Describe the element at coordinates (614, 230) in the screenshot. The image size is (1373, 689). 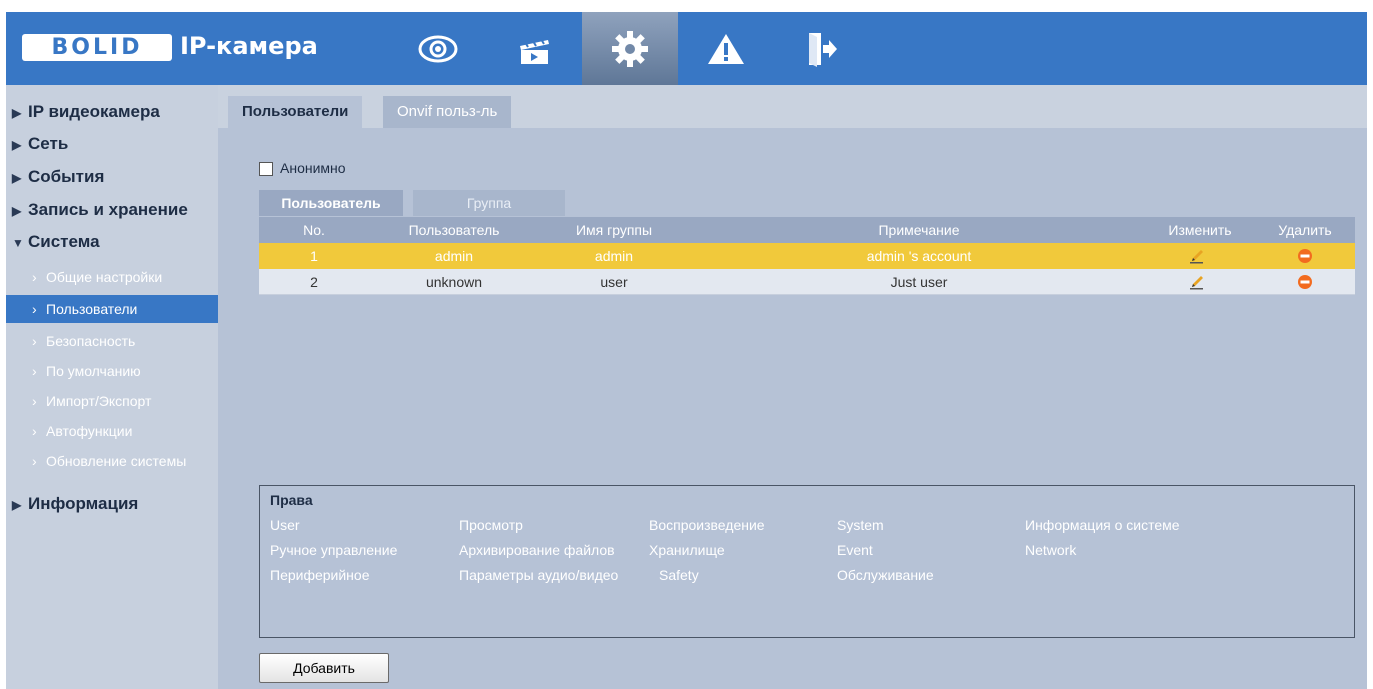
I see `column-header-group: Имя группы` at that location.